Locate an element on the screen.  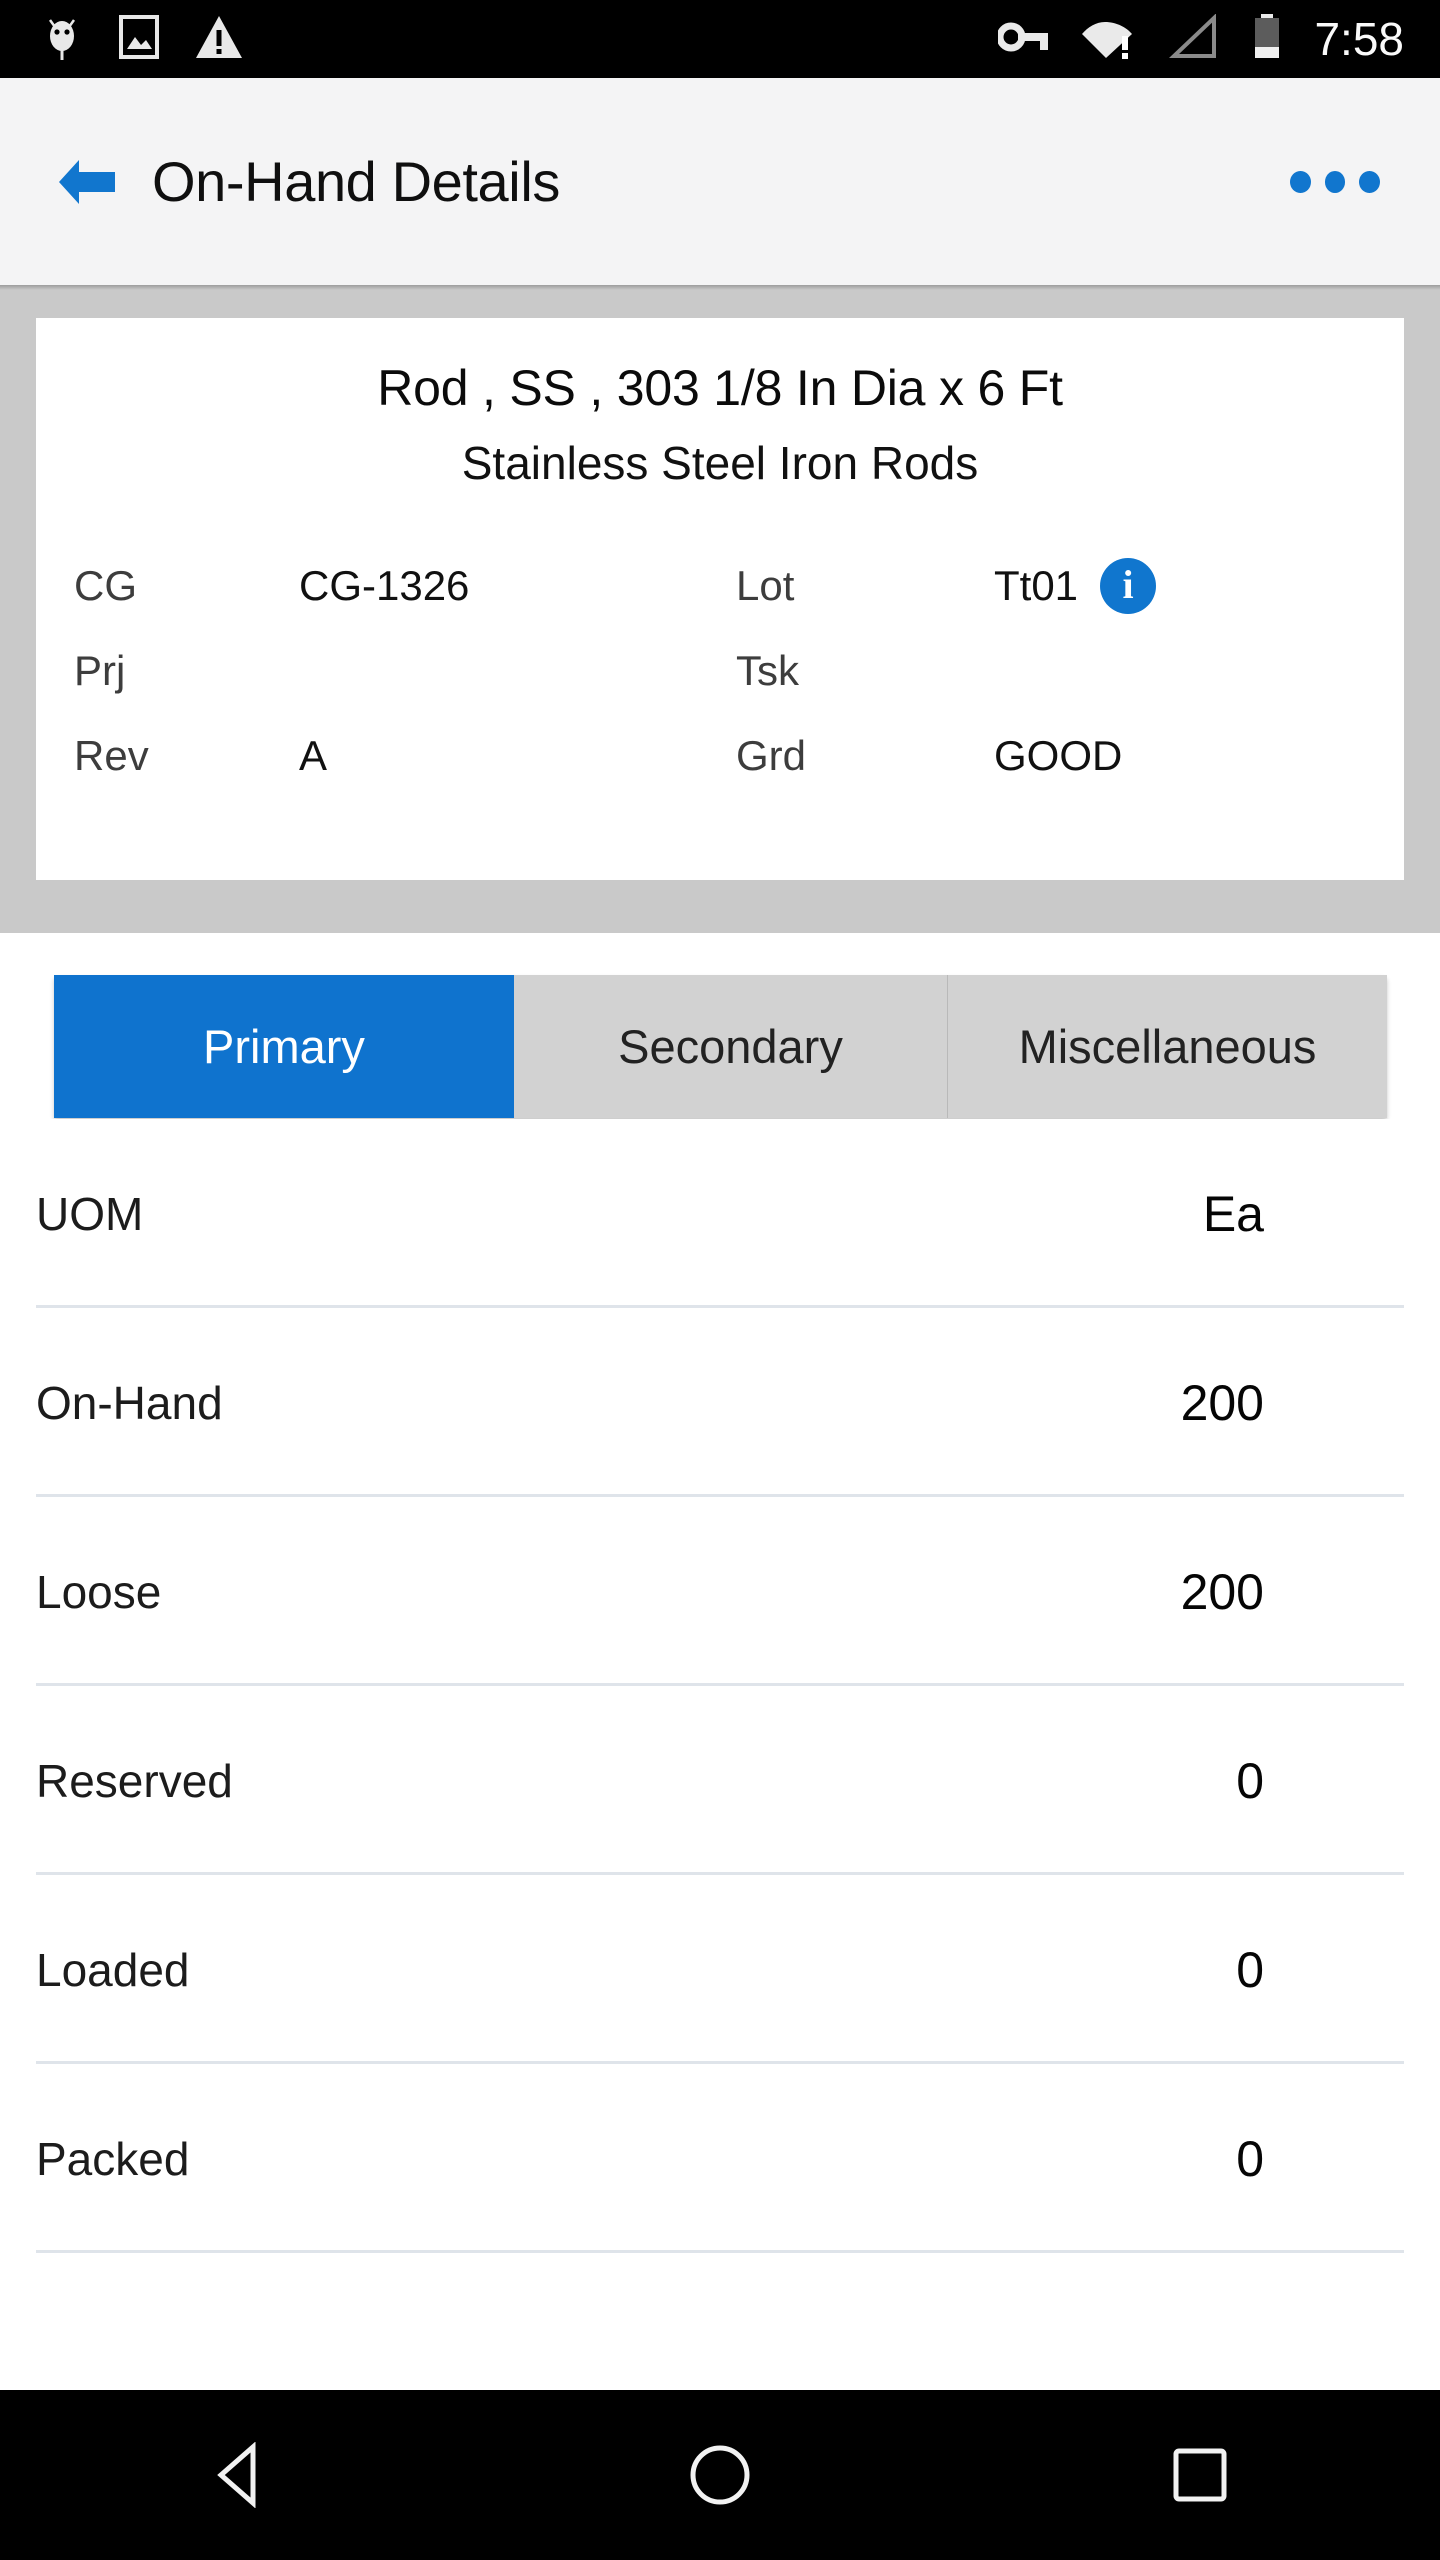
row-label-reserved: Reserved is located at coordinates (134, 1780).